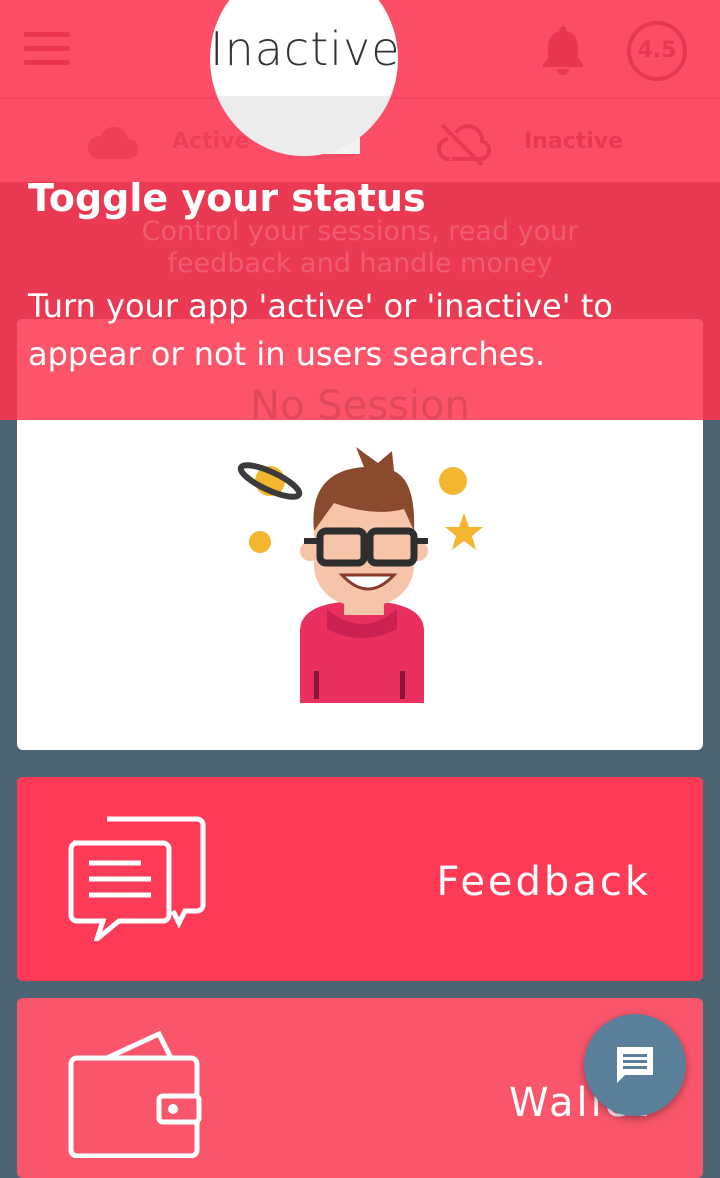 This screenshot has height=1178, width=720. What do you see at coordinates (227, 198) in the screenshot?
I see `tour-title: Toggle your status` at bounding box center [227, 198].